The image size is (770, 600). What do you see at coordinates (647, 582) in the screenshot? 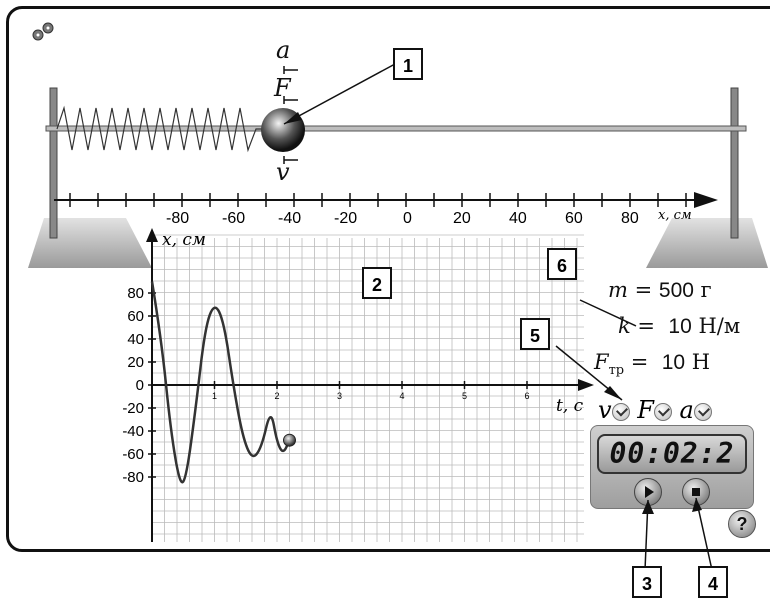
I see `callout-3: 3` at bounding box center [647, 582].